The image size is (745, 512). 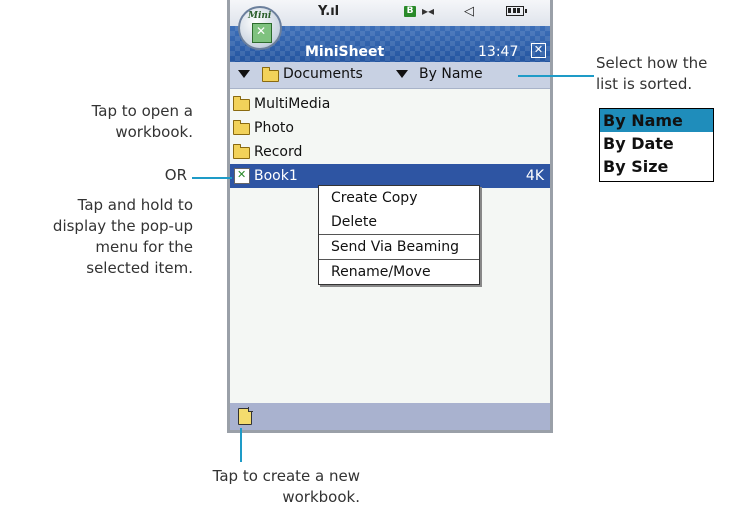 I want to click on workbook-icon, so click(x=242, y=176).